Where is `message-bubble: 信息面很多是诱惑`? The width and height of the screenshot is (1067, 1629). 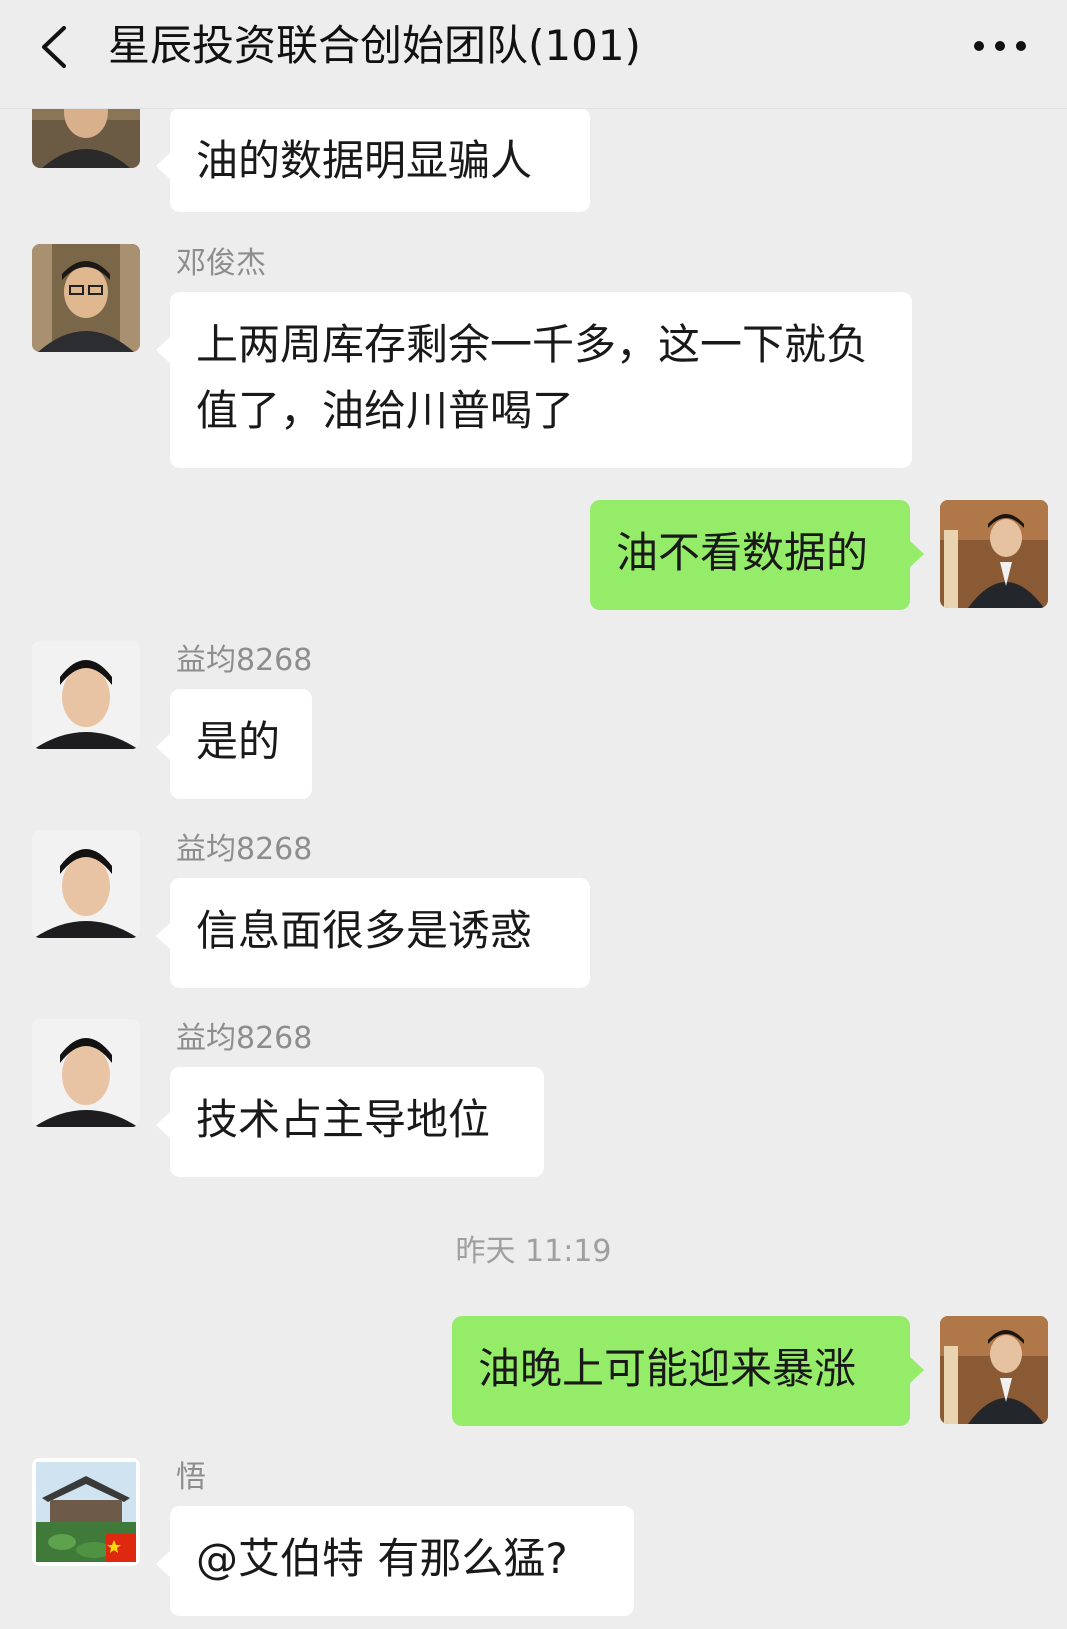 message-bubble: 信息面很多是诱惑 is located at coordinates (373, 933).